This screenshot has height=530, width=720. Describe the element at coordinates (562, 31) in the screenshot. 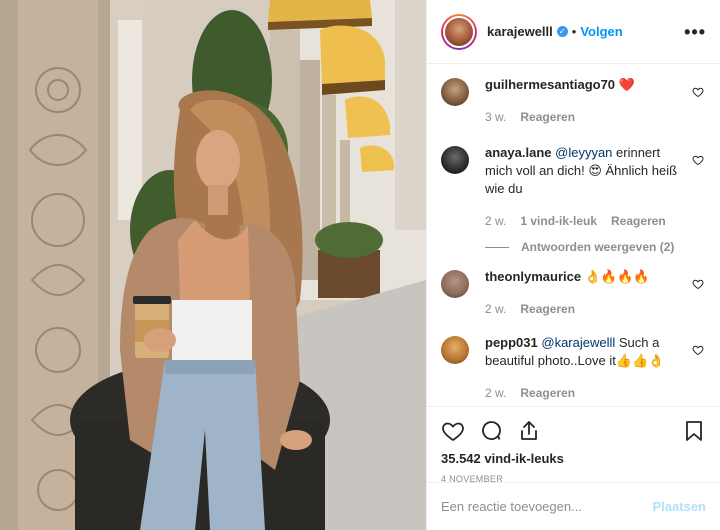

I see `verified-icon: ✓` at that location.